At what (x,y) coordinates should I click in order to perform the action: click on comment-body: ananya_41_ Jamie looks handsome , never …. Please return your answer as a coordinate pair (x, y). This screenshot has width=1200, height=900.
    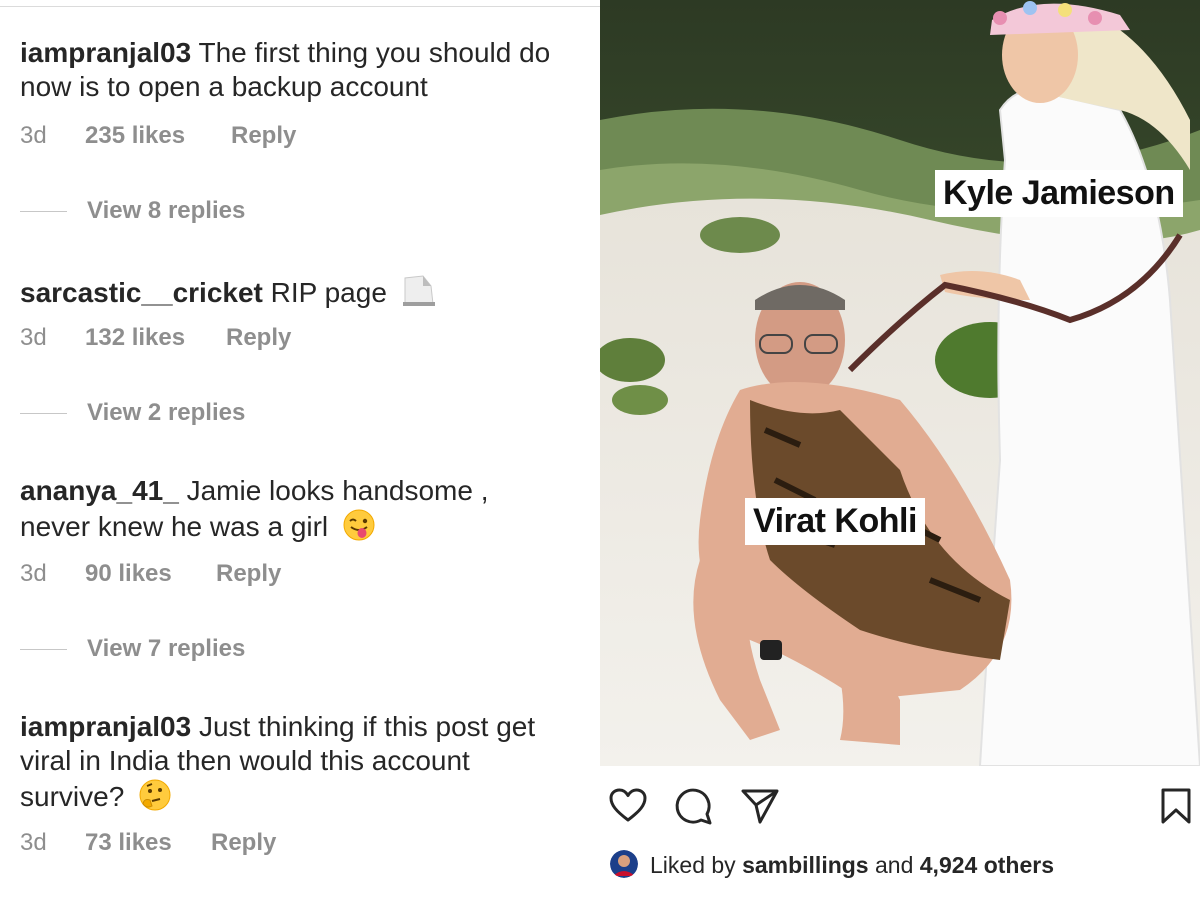
    Looking at the image, I should click on (280, 512).